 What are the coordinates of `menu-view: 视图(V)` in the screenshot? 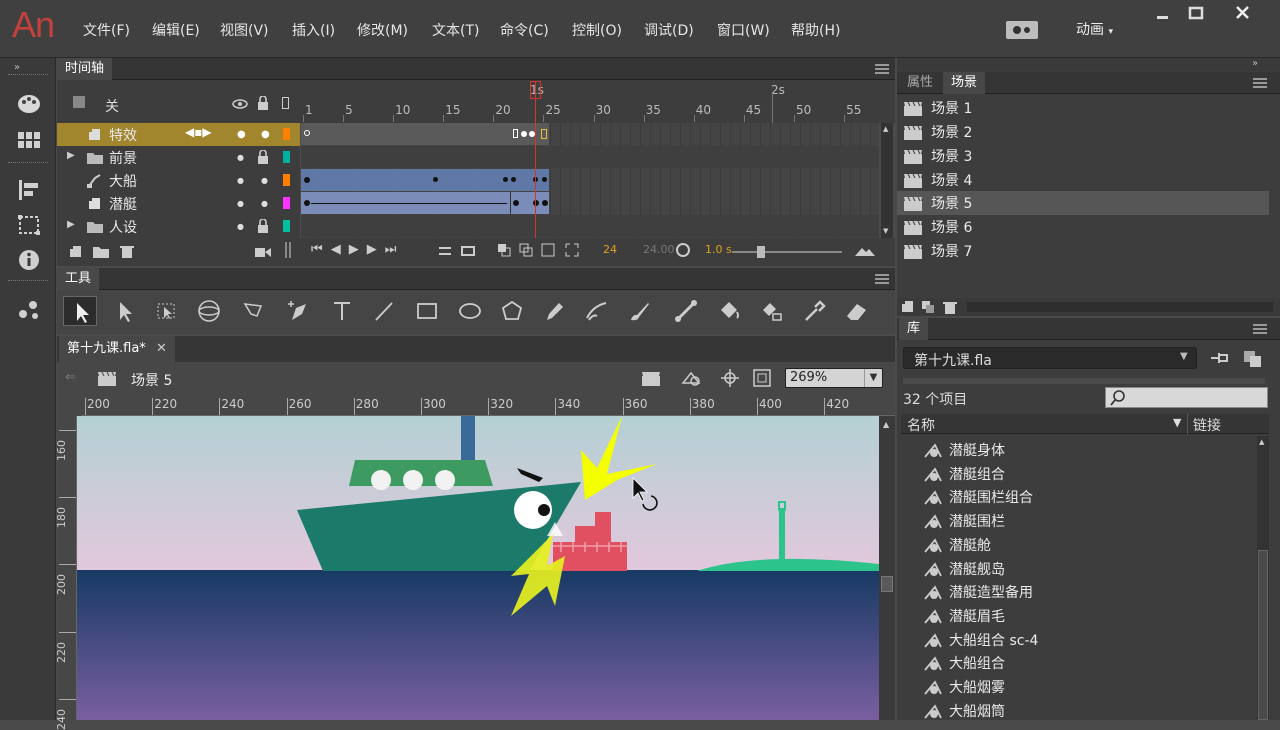 It's located at (244, 30).